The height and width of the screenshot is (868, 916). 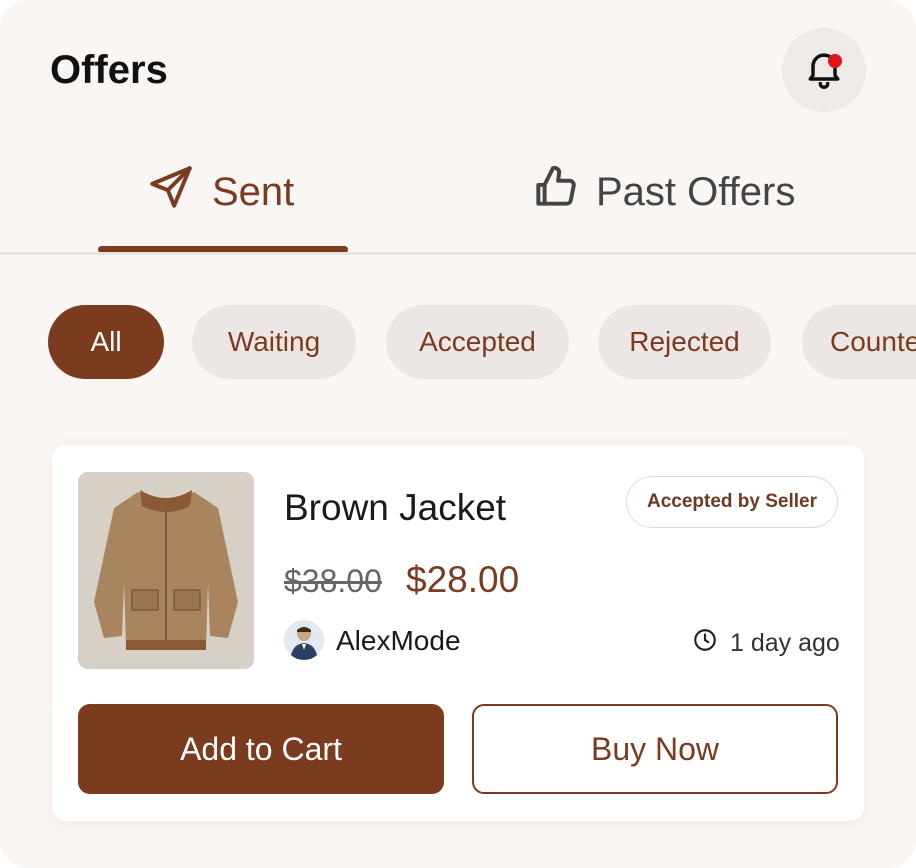 What do you see at coordinates (711, 643) in the screenshot?
I see `clock-icon` at bounding box center [711, 643].